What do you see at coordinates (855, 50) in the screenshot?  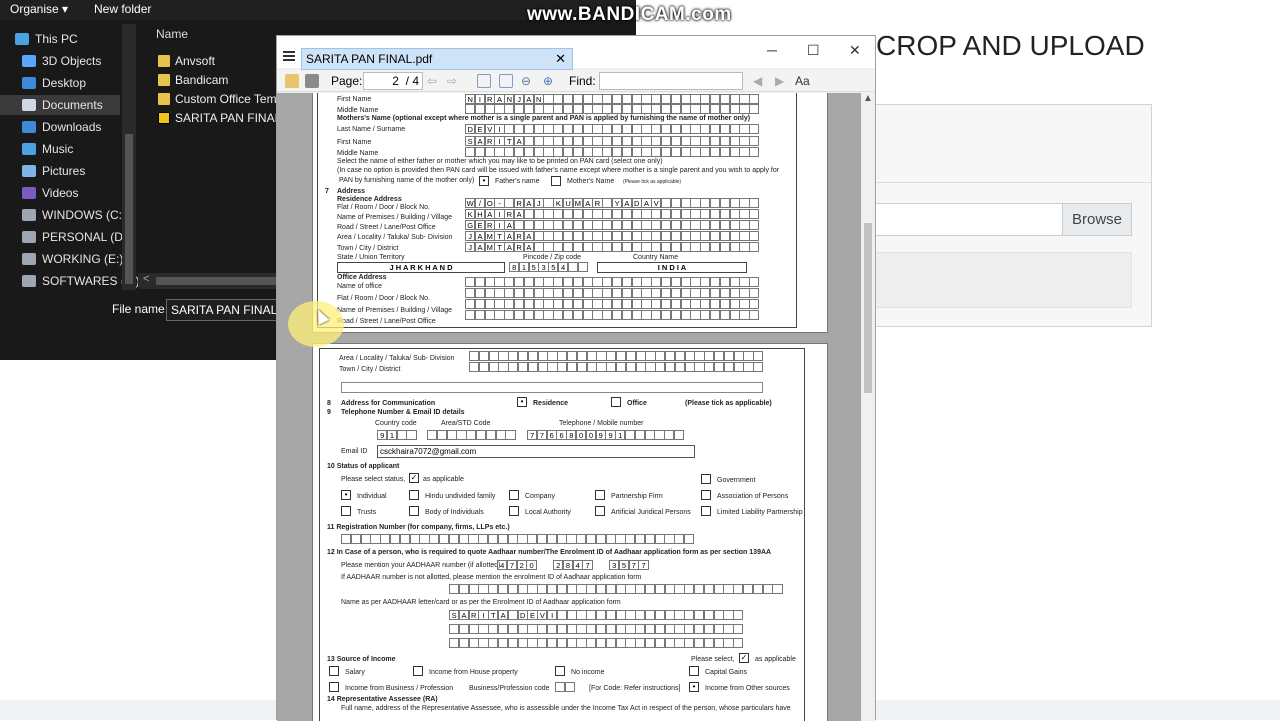 I see `close-icon: ✕` at bounding box center [855, 50].